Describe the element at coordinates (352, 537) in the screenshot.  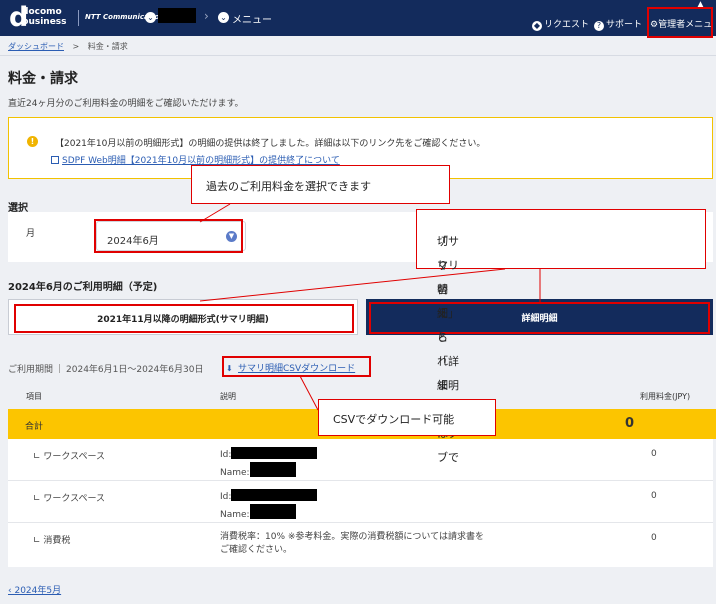
I see `tax-note-line-1: 消費税率：10% ※参考料金。実際の消費税額については請求書を` at that location.